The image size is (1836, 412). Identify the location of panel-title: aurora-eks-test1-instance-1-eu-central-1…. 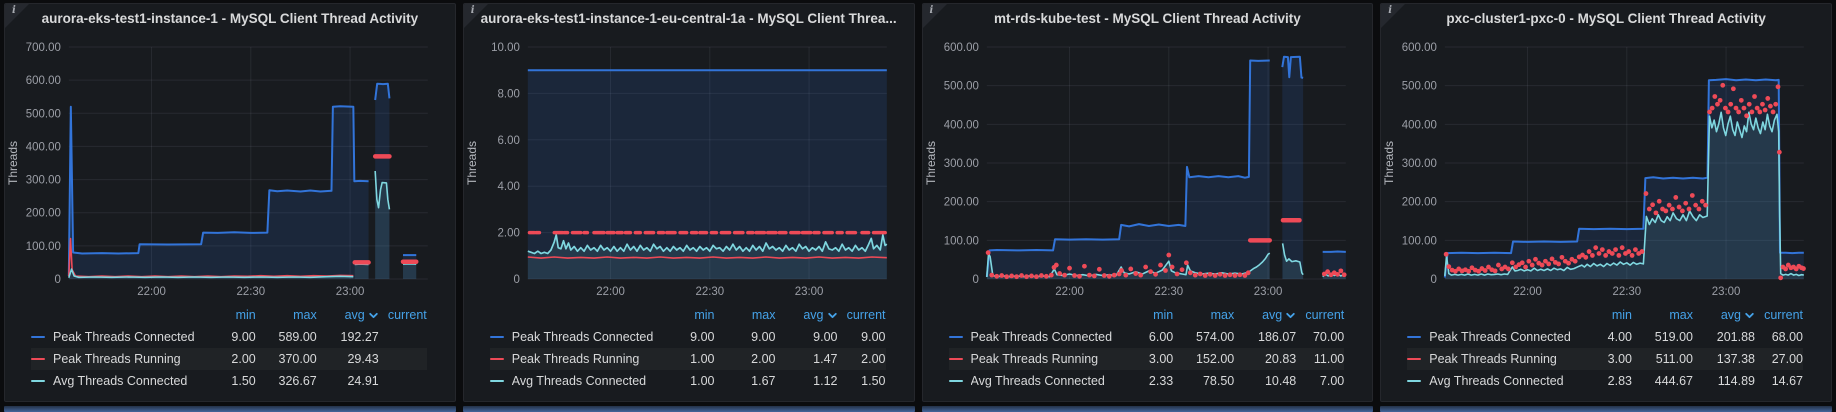
(689, 18).